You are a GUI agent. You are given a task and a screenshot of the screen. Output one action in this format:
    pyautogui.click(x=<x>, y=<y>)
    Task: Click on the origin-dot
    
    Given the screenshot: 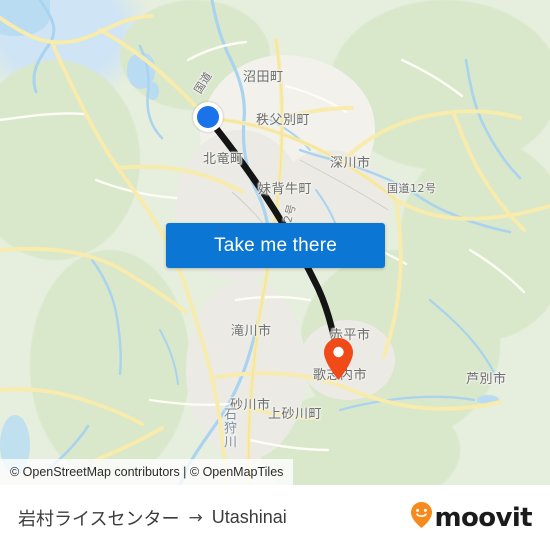 What is the action you would take?
    pyautogui.click(x=208, y=117)
    